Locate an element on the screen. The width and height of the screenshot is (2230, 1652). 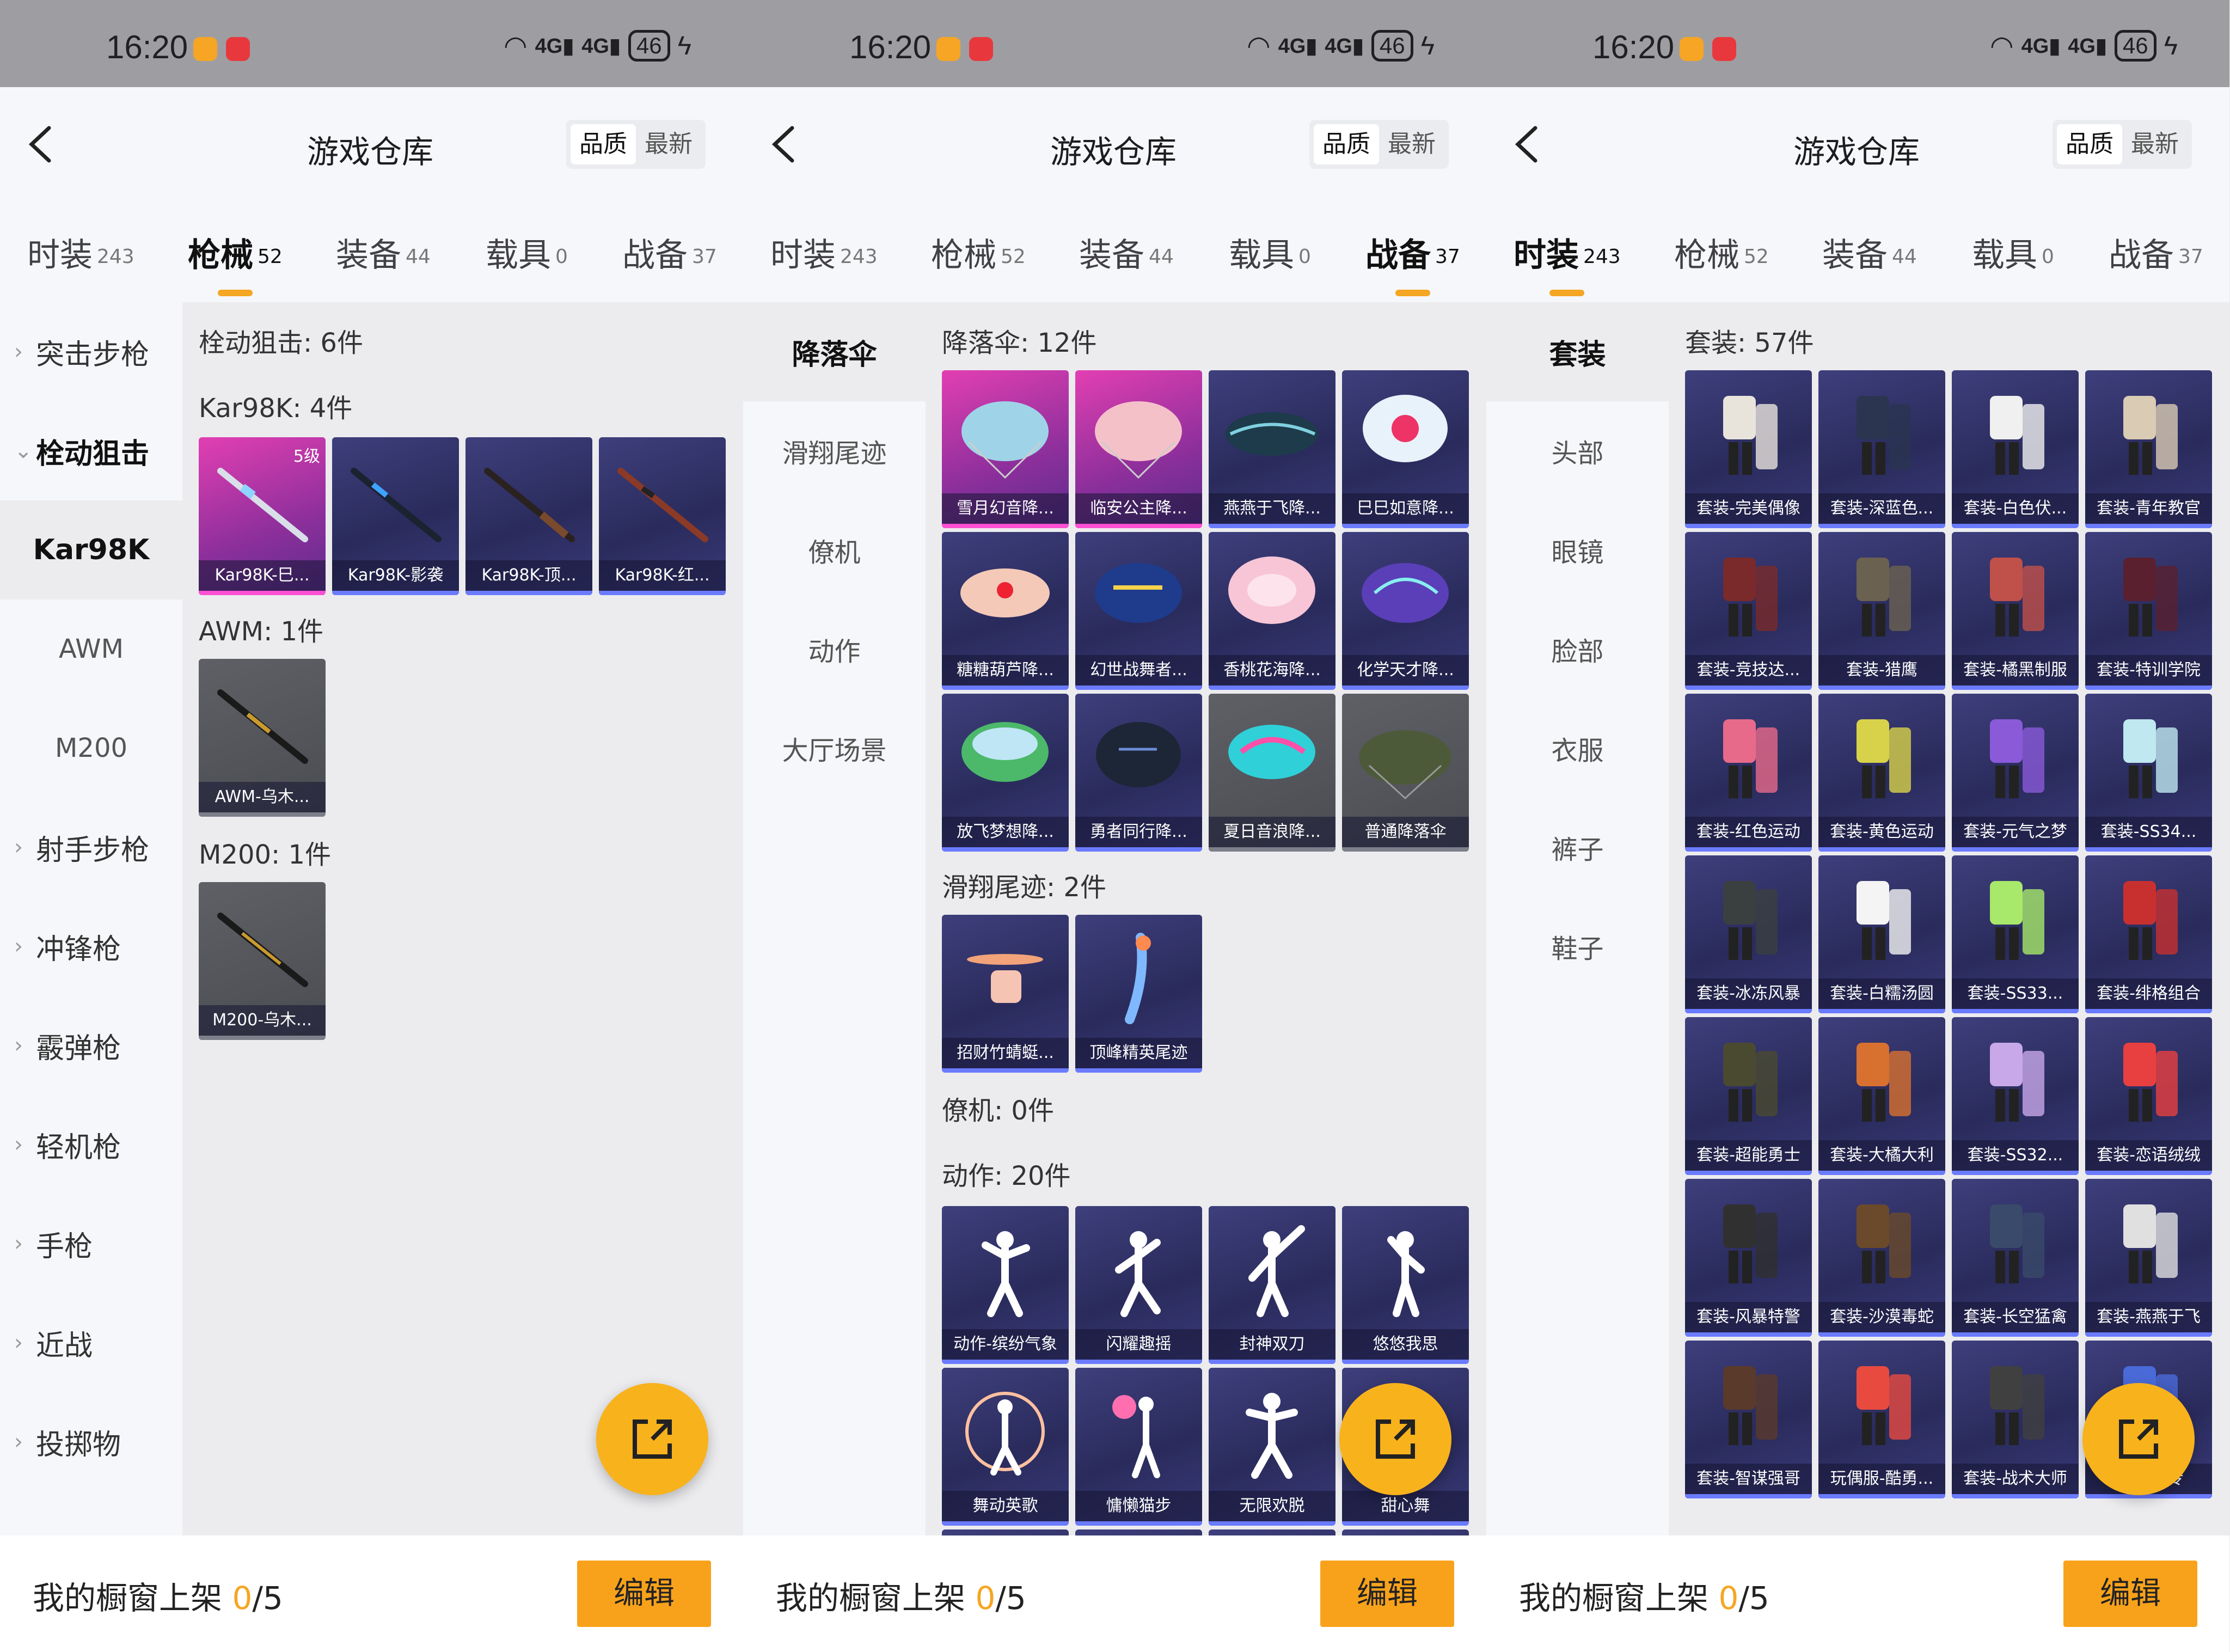
sidebar-item-head: 头部 is located at coordinates (1577, 451).